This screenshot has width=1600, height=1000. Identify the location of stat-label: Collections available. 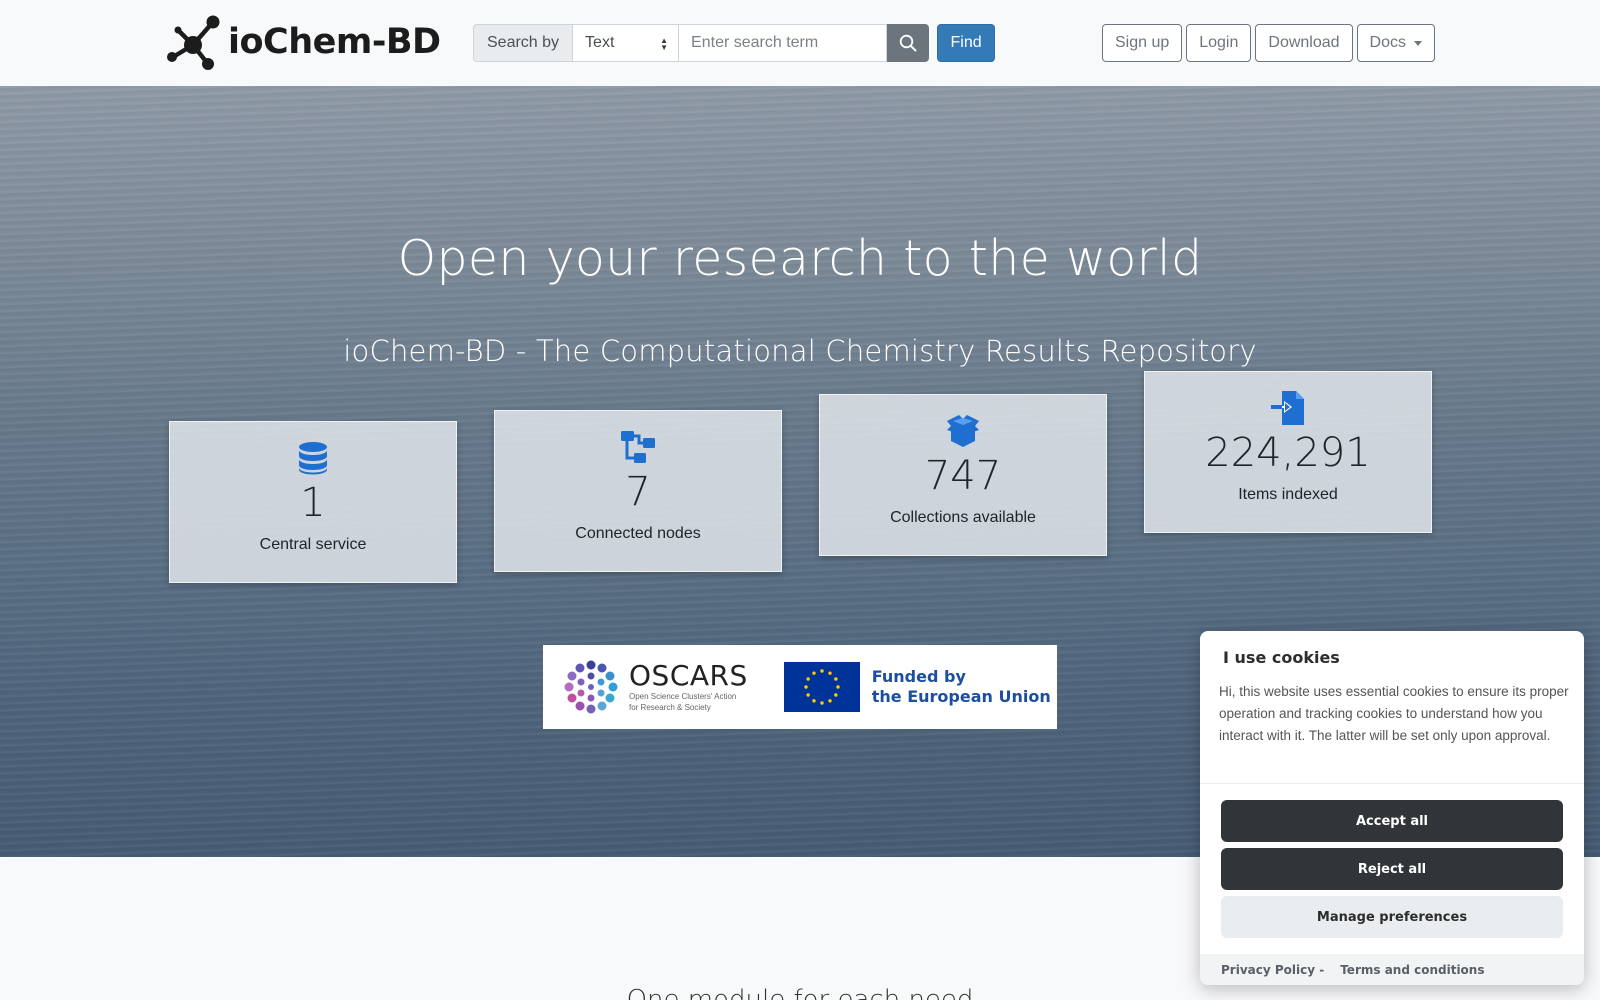
(963, 517).